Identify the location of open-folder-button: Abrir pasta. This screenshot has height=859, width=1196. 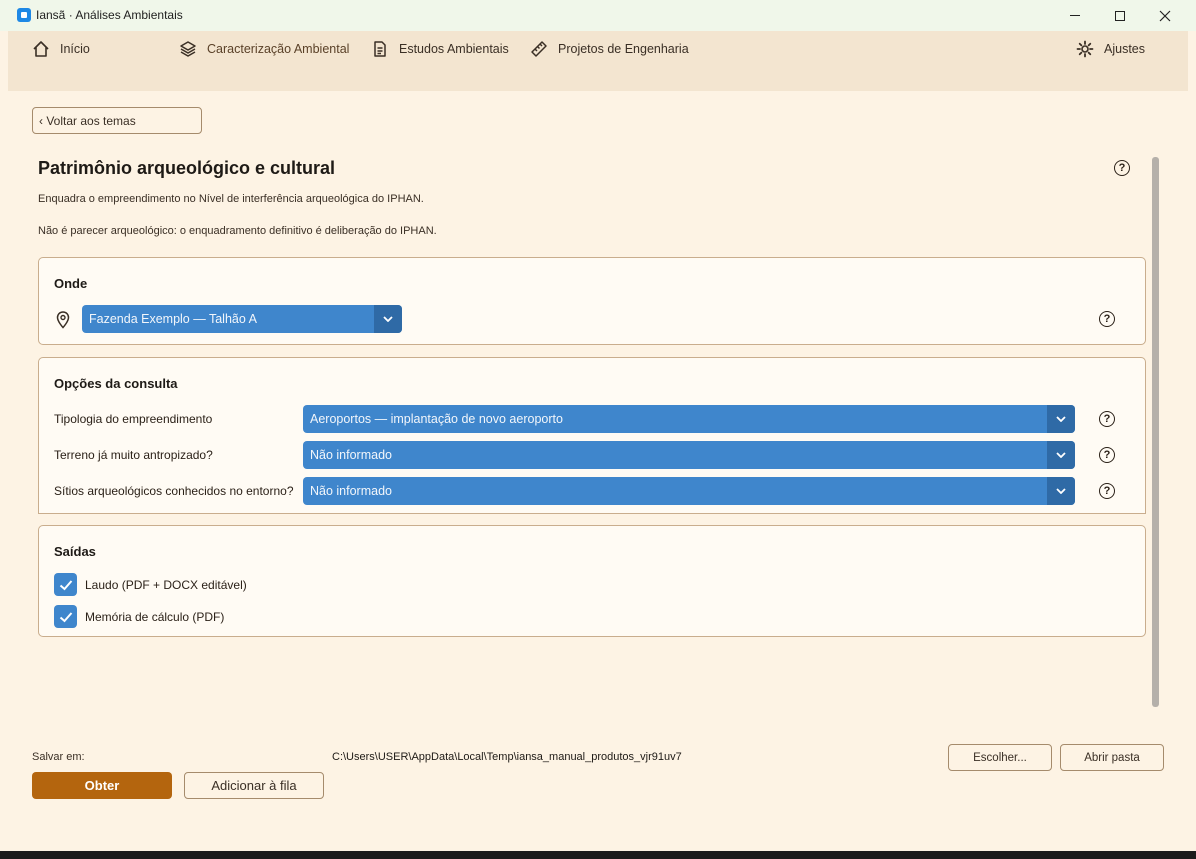
(1112, 757).